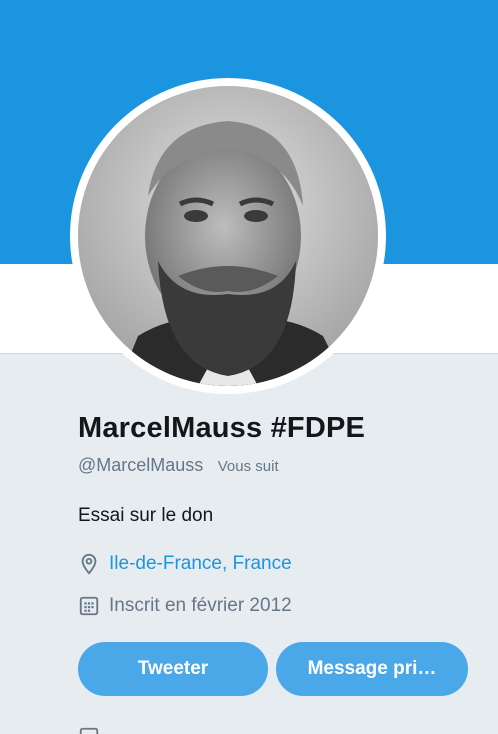 The width and height of the screenshot is (498, 734). I want to click on profile-location: Ile-de-France, France, so click(185, 564).